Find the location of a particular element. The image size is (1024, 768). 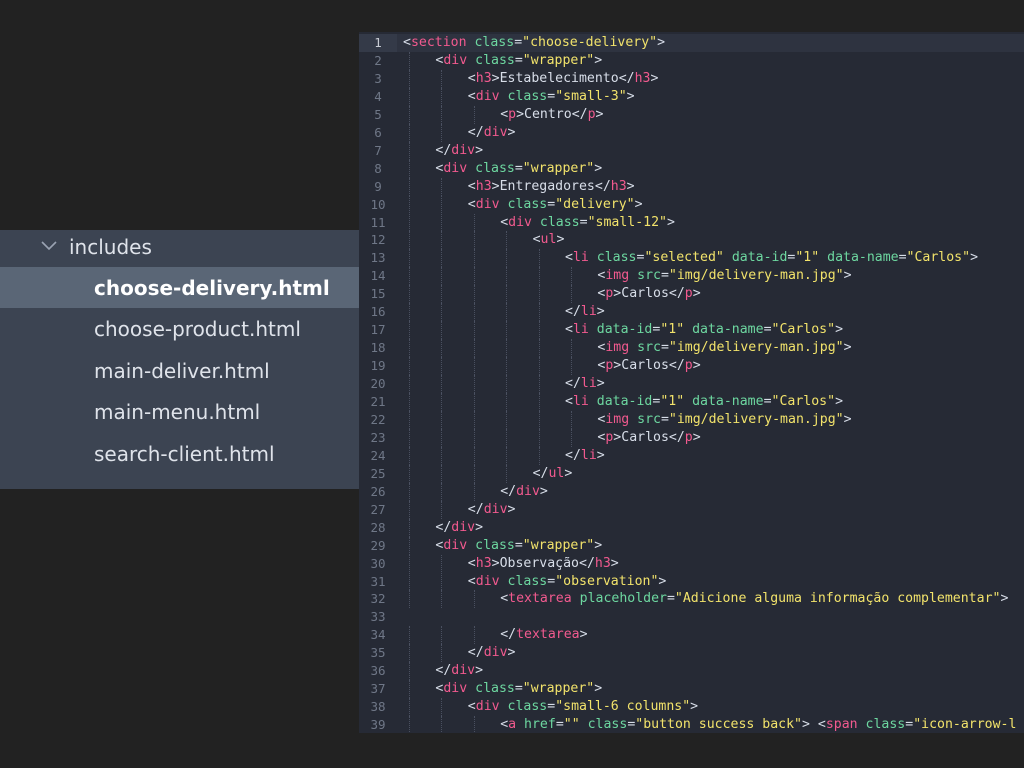

code-token: placeholder is located at coordinates (623, 599).